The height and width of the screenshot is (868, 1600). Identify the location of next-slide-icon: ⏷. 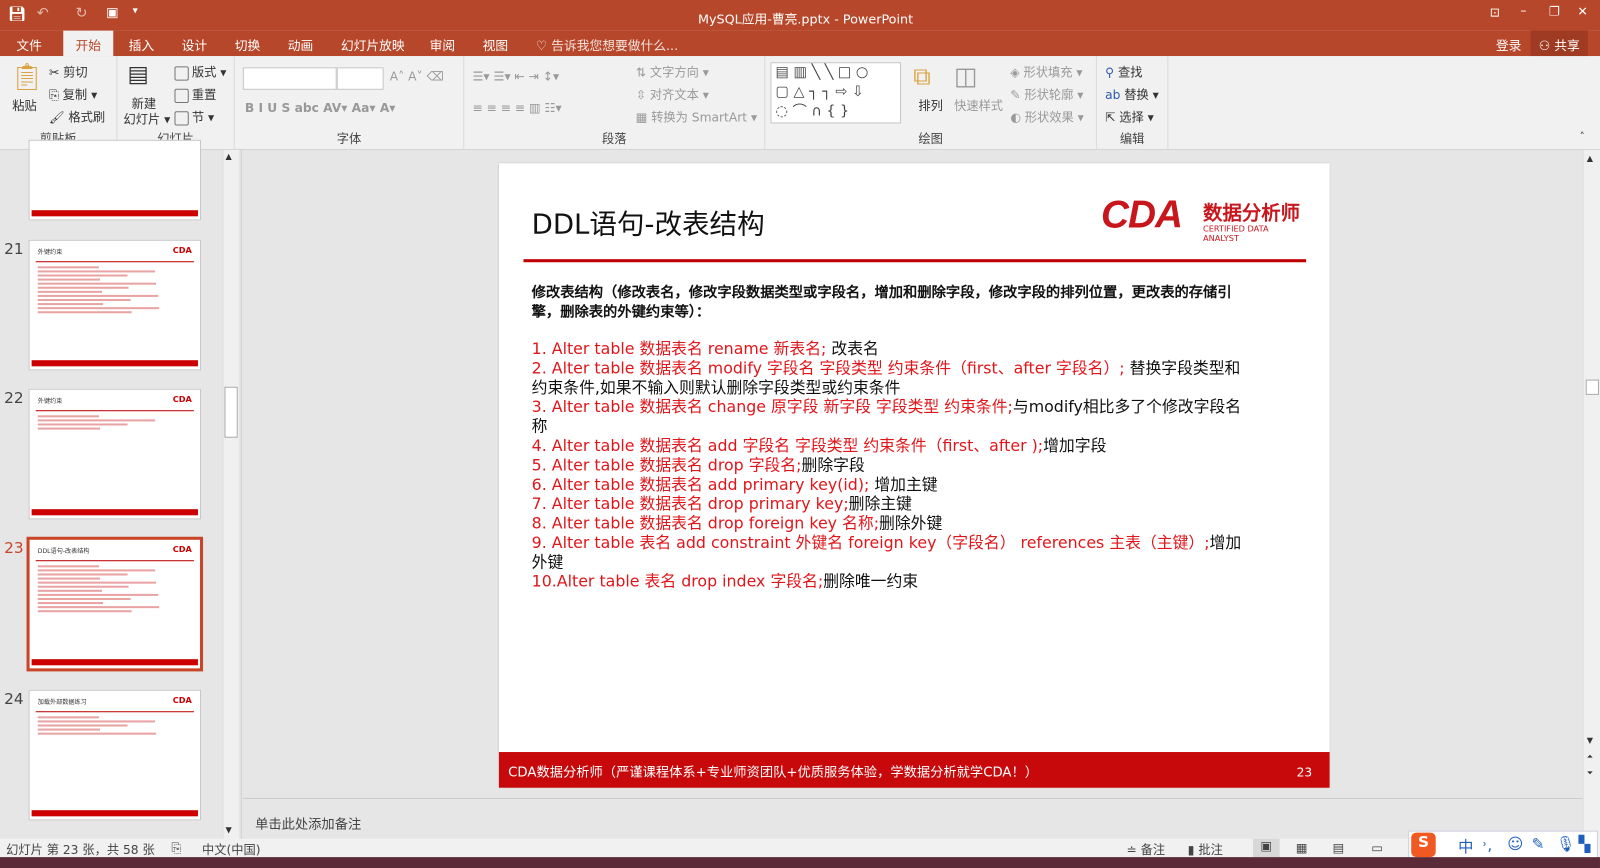
(1590, 773).